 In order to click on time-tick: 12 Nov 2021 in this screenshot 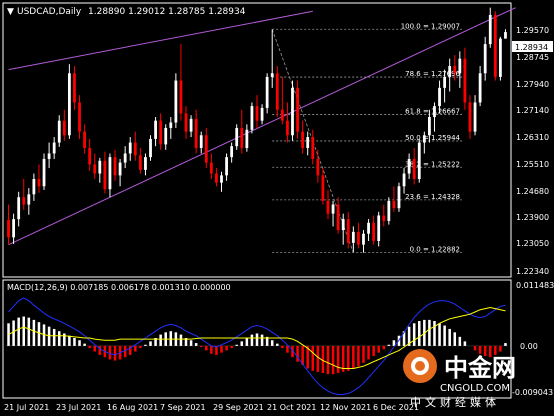, I will do `click(345, 407)`.